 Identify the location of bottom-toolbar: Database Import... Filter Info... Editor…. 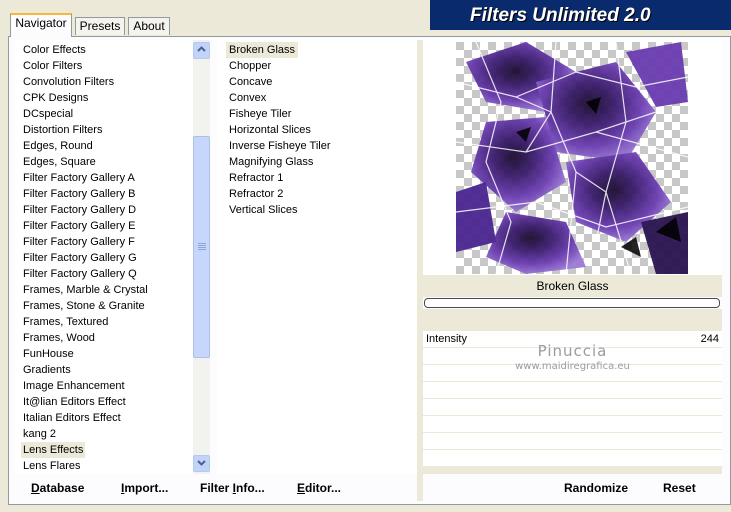
(365, 489).